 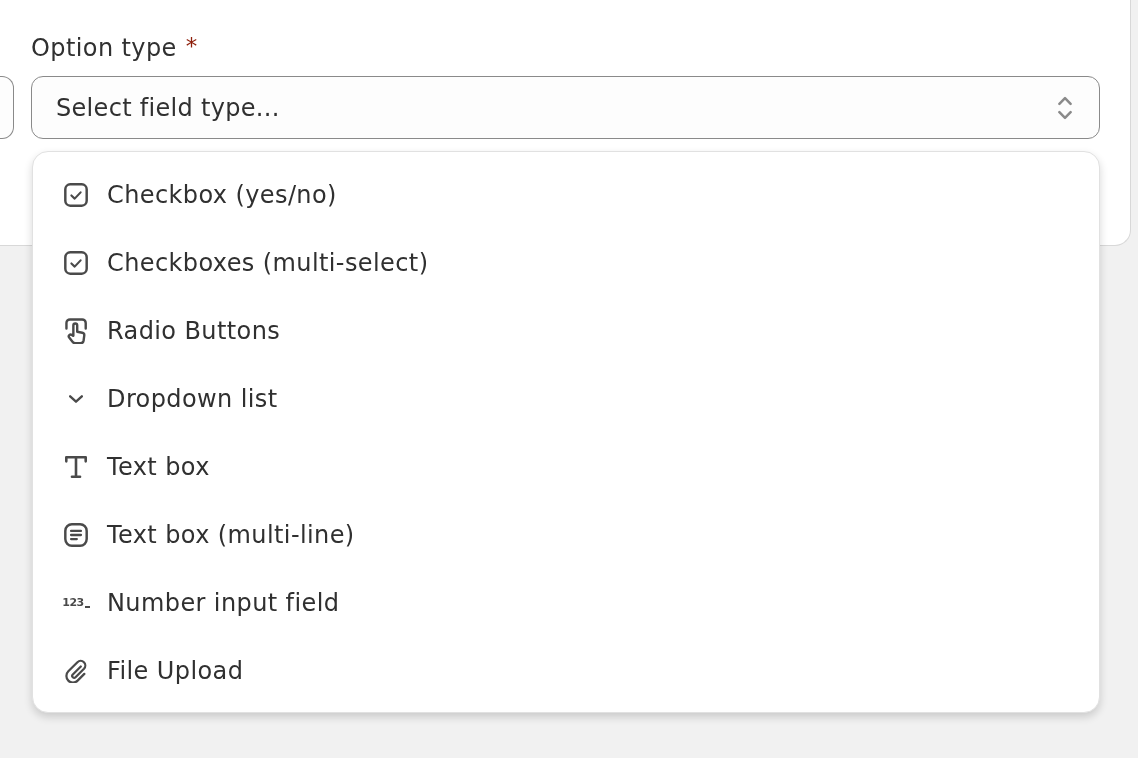 I want to click on required-mark: *, so click(x=191, y=46).